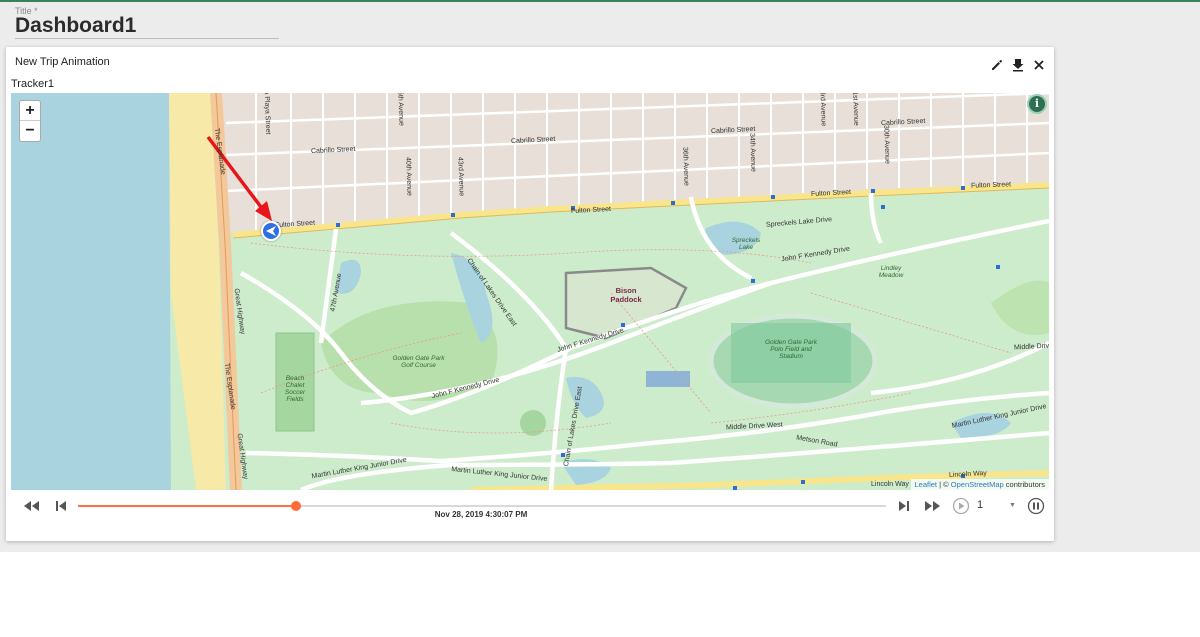 The image size is (1200, 637). I want to click on map-label-polo: Golden Gate Park Polo Field and Stadium, so click(791, 349).